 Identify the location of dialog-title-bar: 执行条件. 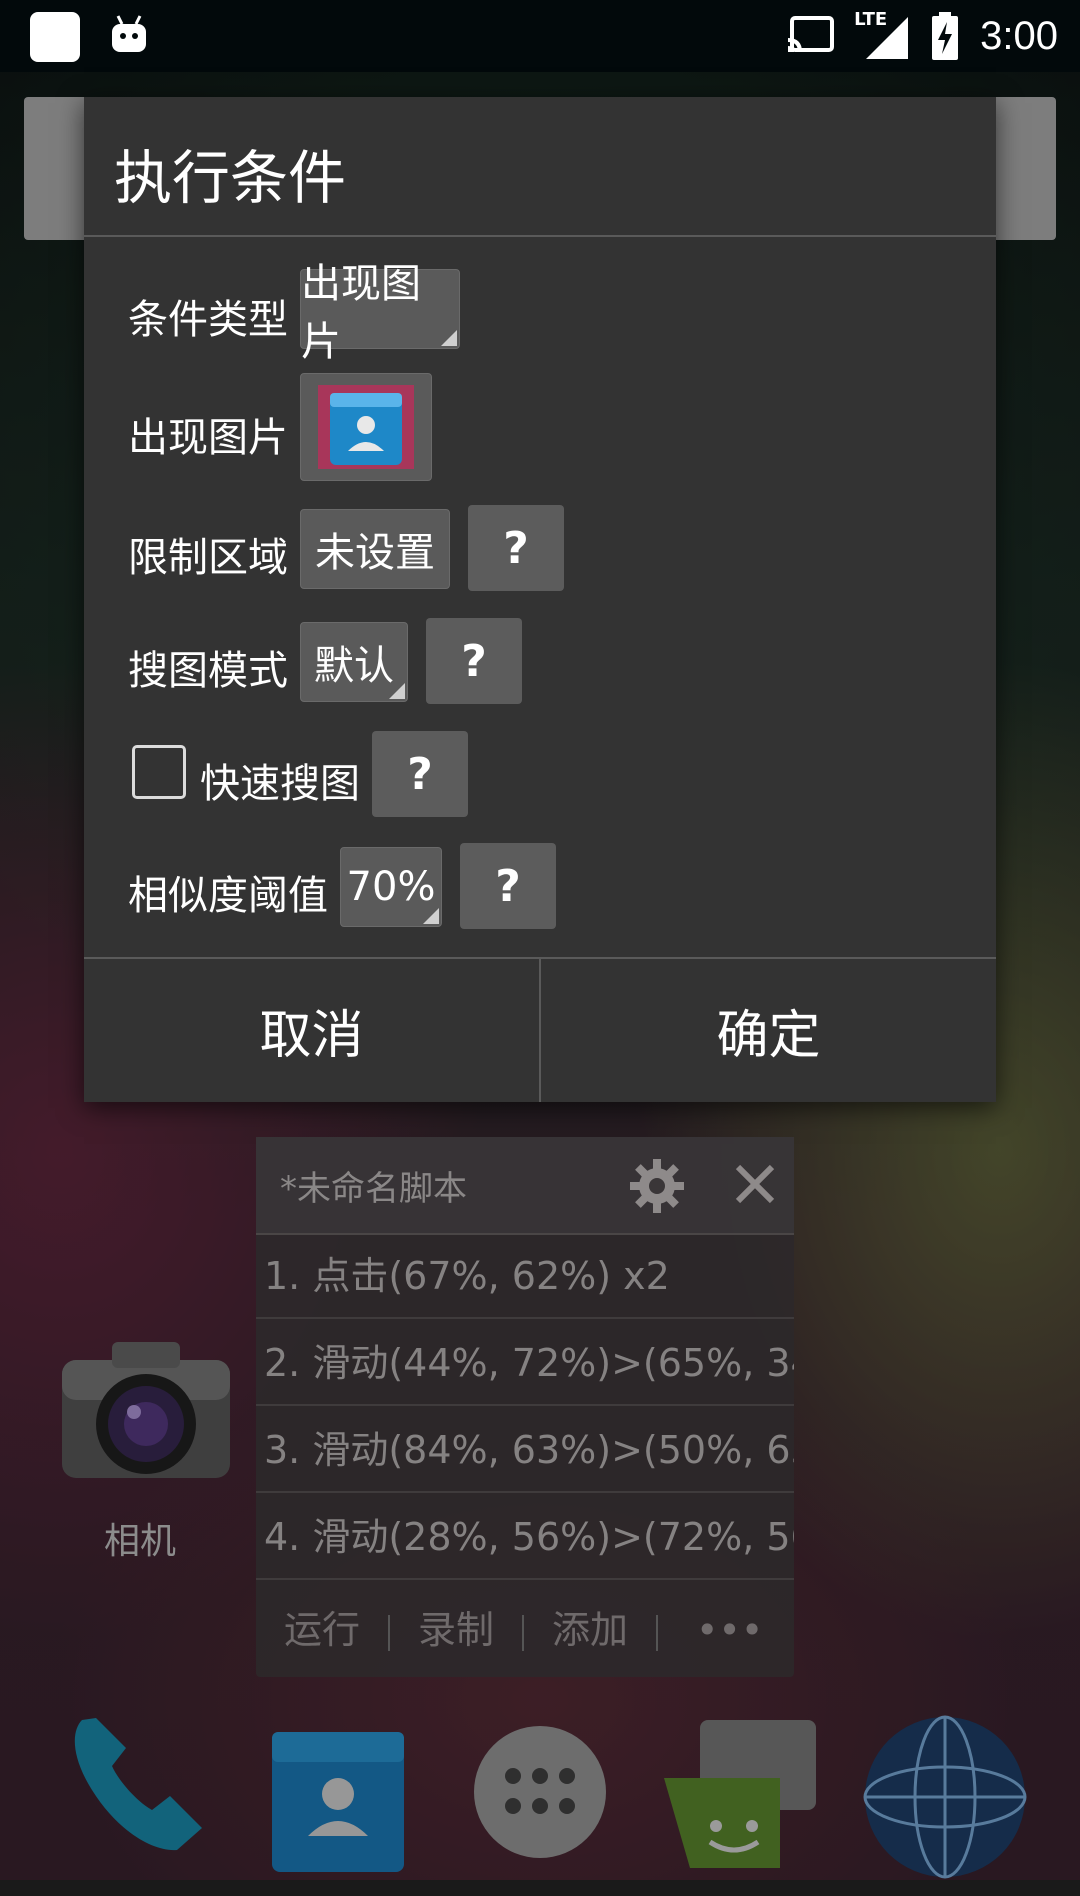
(540, 167).